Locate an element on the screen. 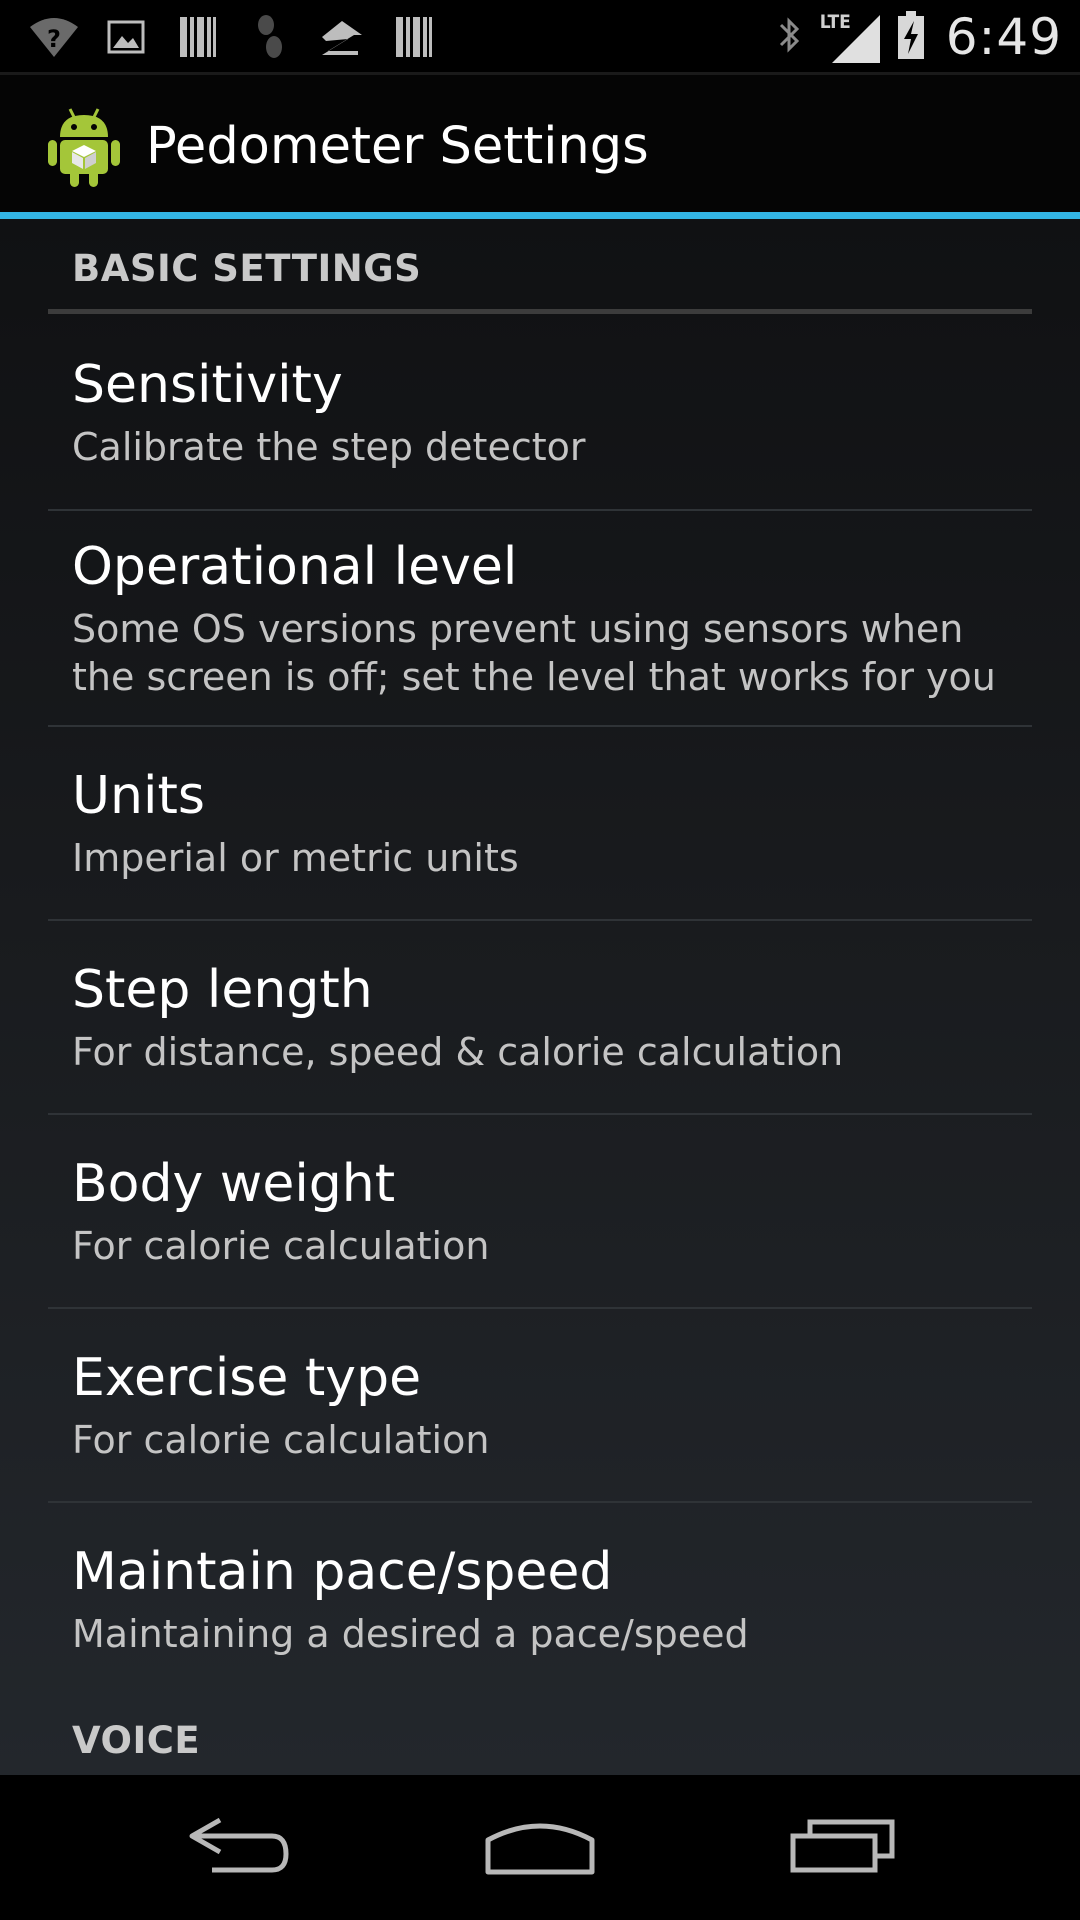 The width and height of the screenshot is (1080, 1920). recent-apps-icon is located at coordinates (843, 1848).